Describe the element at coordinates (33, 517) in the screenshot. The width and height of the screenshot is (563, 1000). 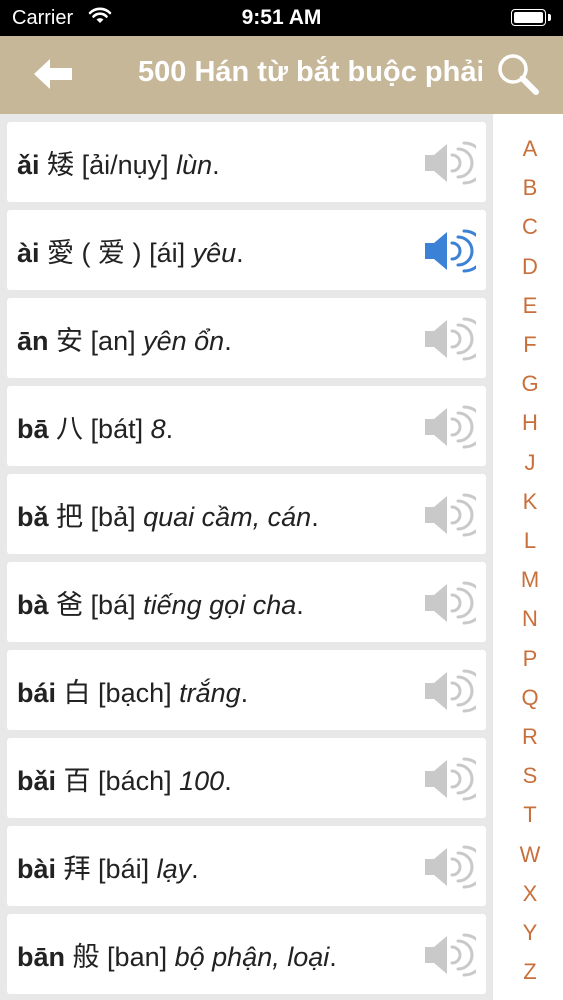
I see `entry-pinyin: bǎ` at that location.